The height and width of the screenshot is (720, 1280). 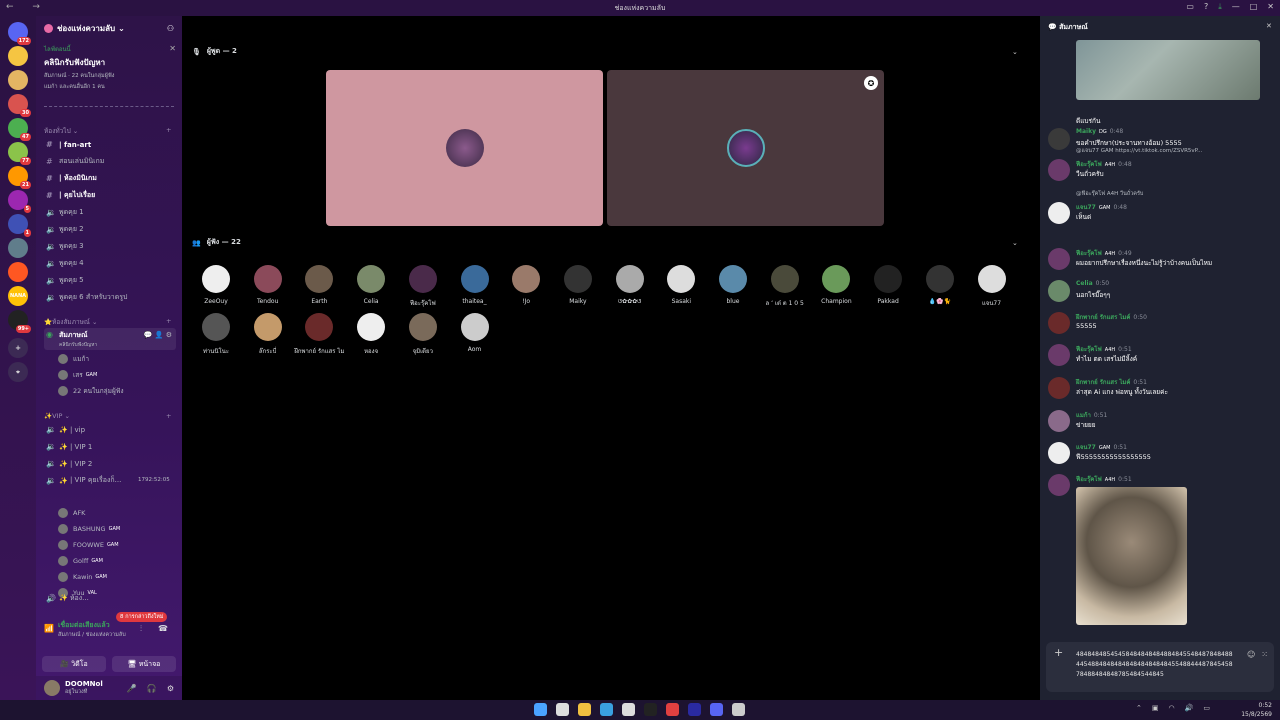 I want to click on voice-member: AFK, so click(x=71, y=513).